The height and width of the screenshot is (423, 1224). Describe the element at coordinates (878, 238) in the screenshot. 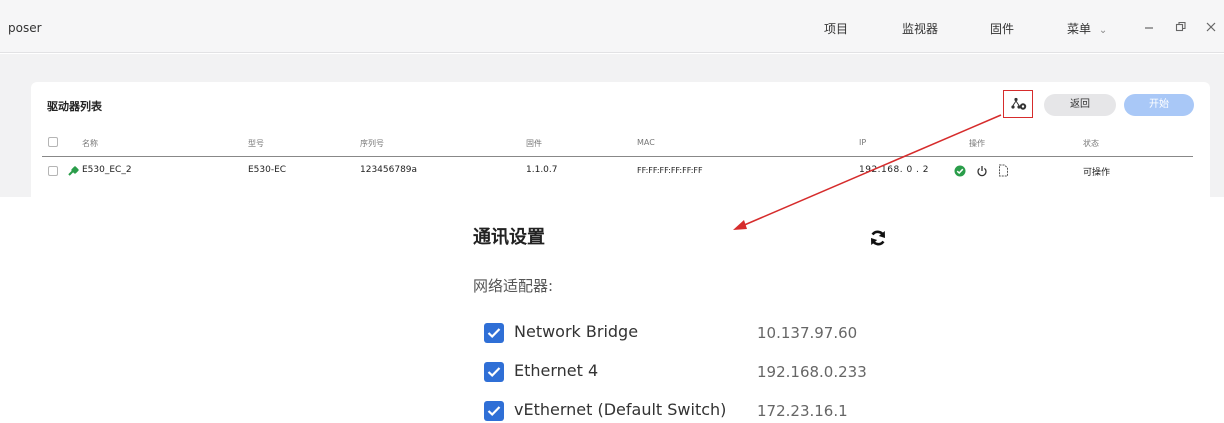

I see `refresh-icon` at that location.